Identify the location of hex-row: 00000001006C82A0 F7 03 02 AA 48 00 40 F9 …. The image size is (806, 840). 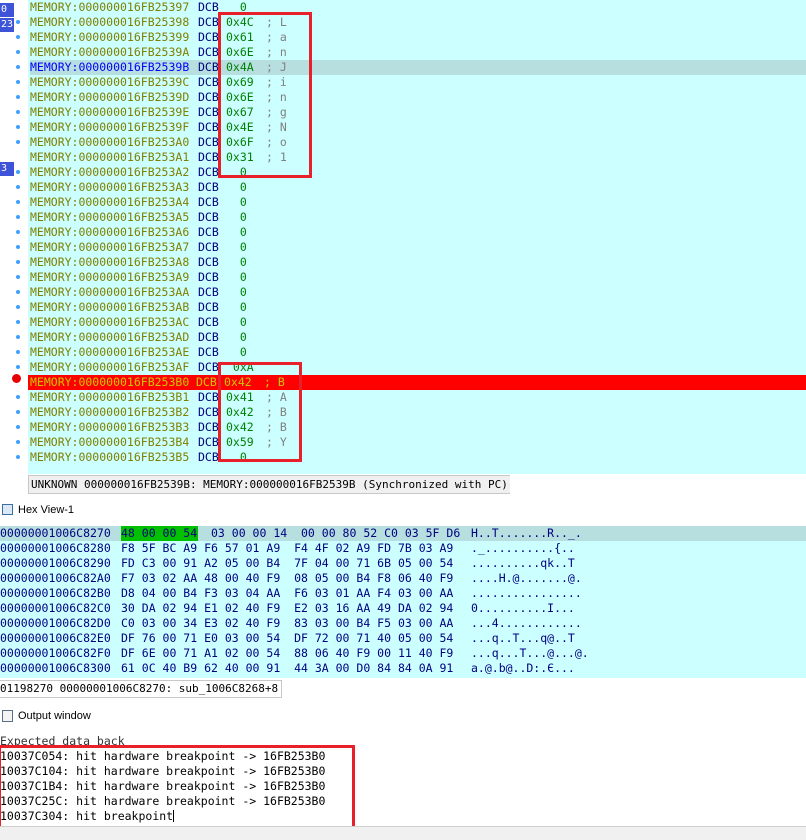
(403, 578).